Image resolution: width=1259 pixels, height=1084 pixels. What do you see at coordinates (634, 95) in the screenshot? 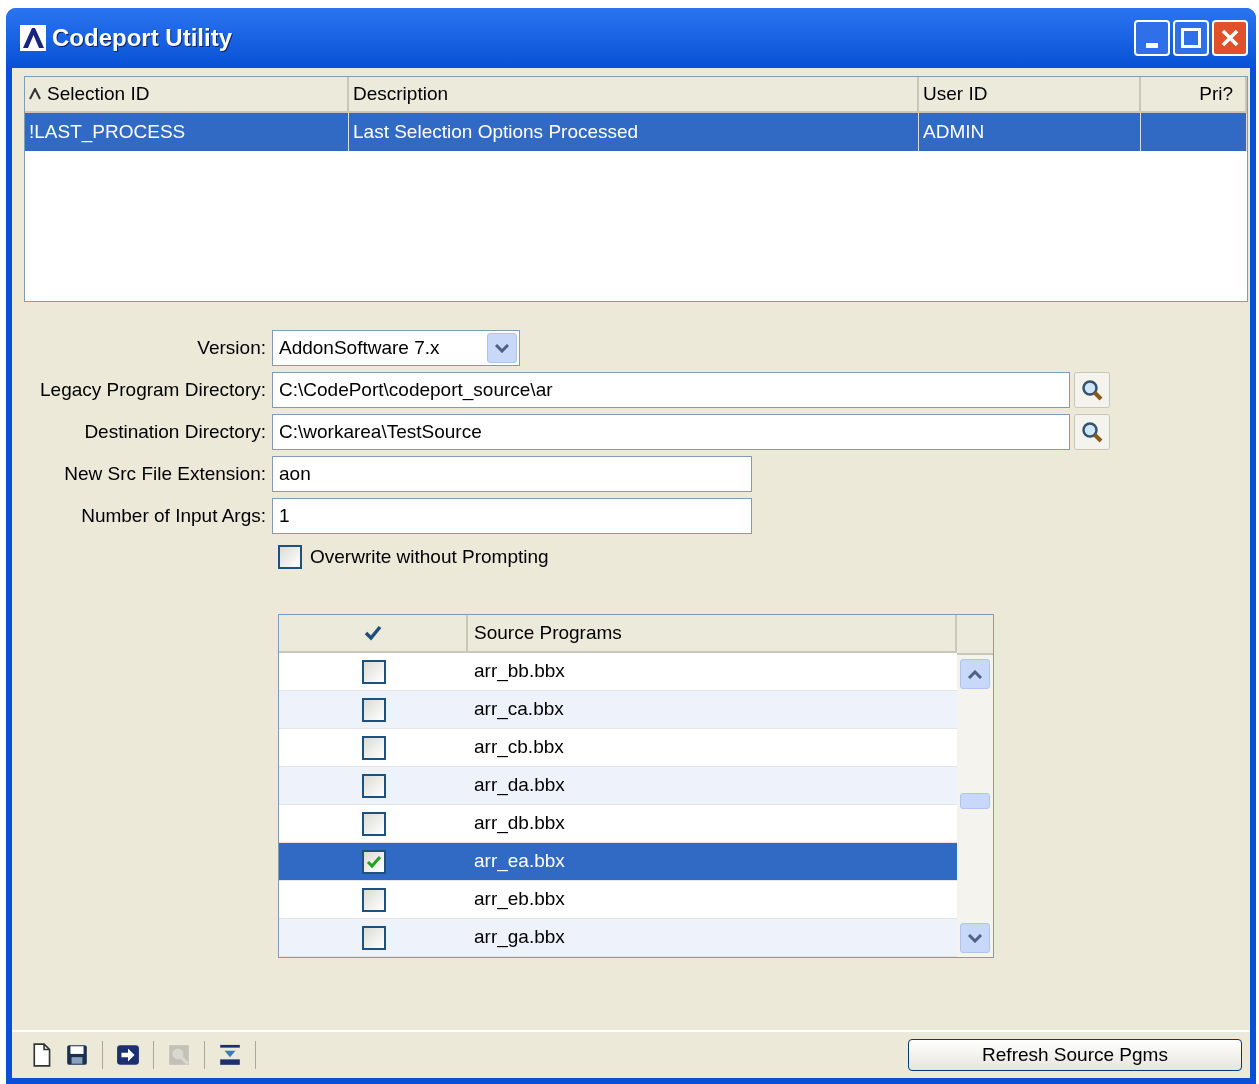
I see `column-header: Description` at bounding box center [634, 95].